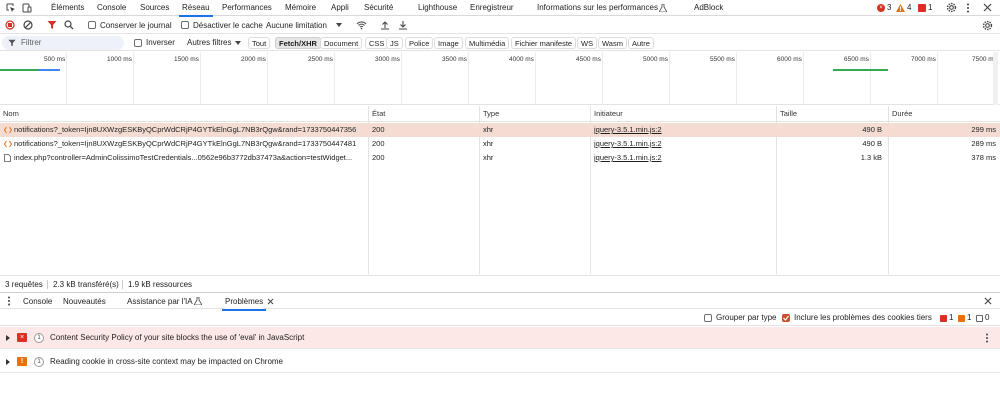 This screenshot has width=1000, height=415. Describe the element at coordinates (209, 43) in the screenshot. I see `more-filters-dropdown: Autres filtres` at that location.